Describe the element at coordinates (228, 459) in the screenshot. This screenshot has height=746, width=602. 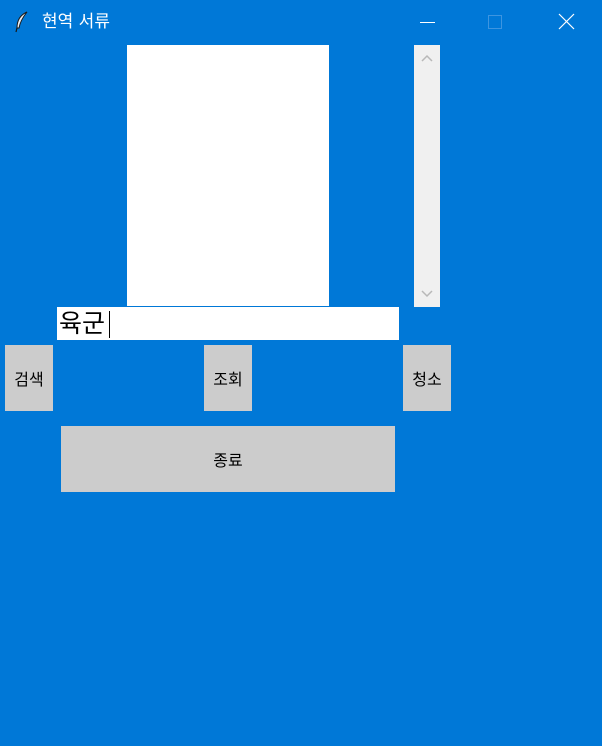
I see `exit-button: 종료` at that location.